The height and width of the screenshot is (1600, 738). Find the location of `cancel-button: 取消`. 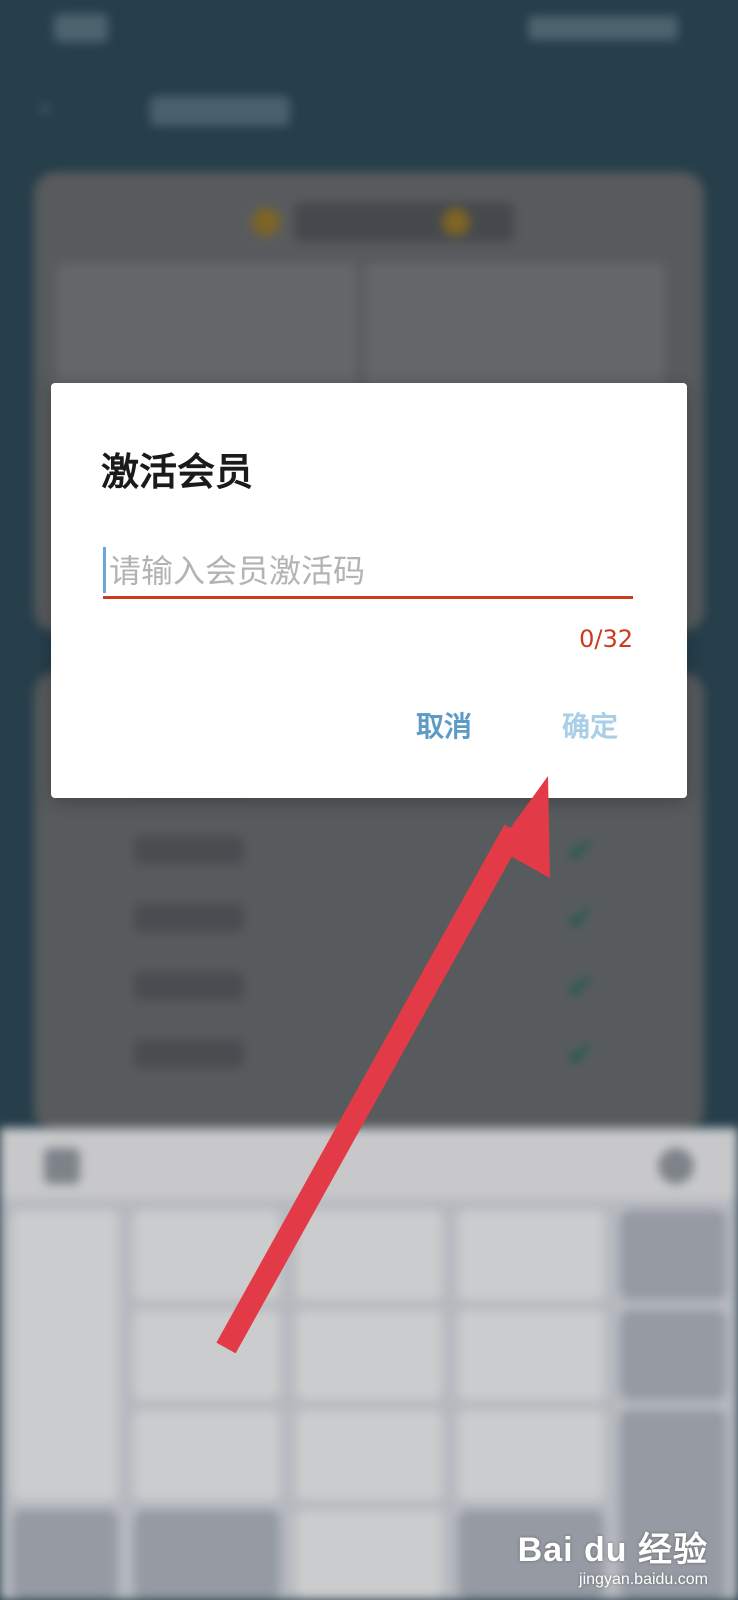

cancel-button: 取消 is located at coordinates (444, 725).